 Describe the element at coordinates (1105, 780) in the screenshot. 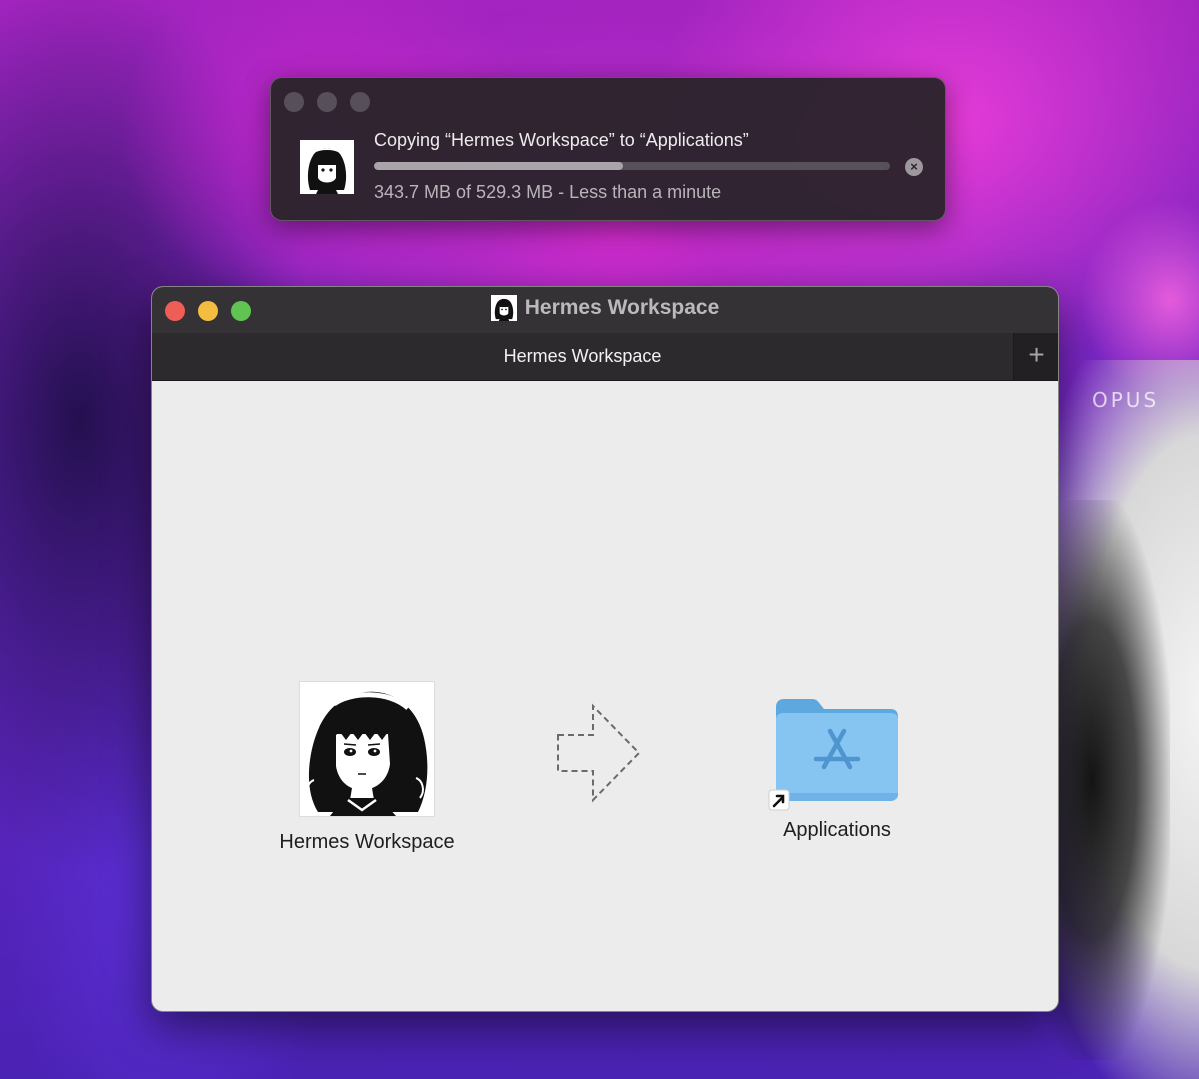

I see `wallpaper-dark-area` at that location.